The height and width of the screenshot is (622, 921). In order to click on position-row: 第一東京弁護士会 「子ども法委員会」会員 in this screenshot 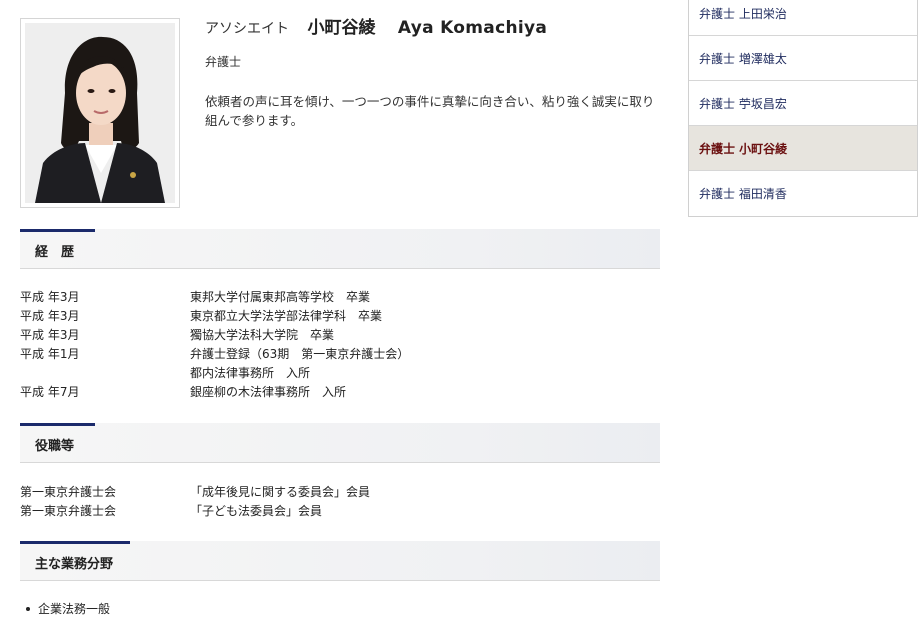, I will do `click(195, 511)`.